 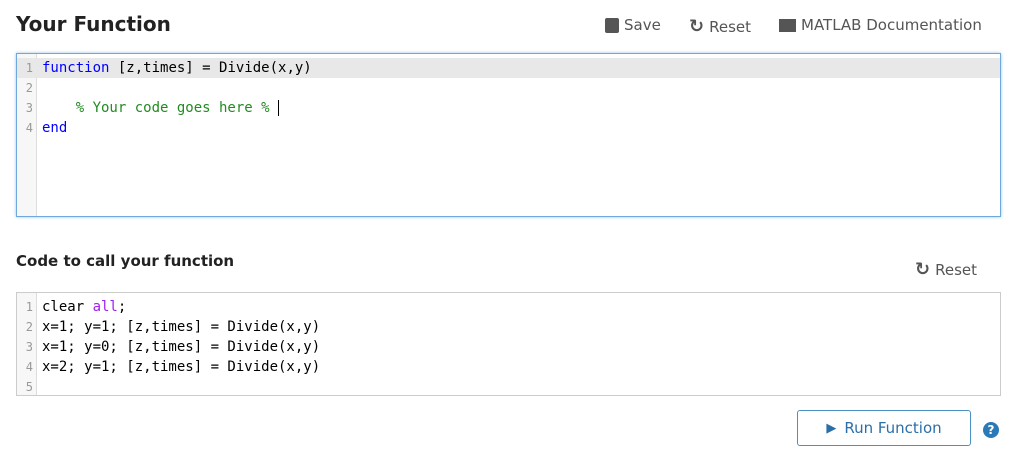 I want to click on code-text: % Your code goes here %, so click(x=161, y=108).